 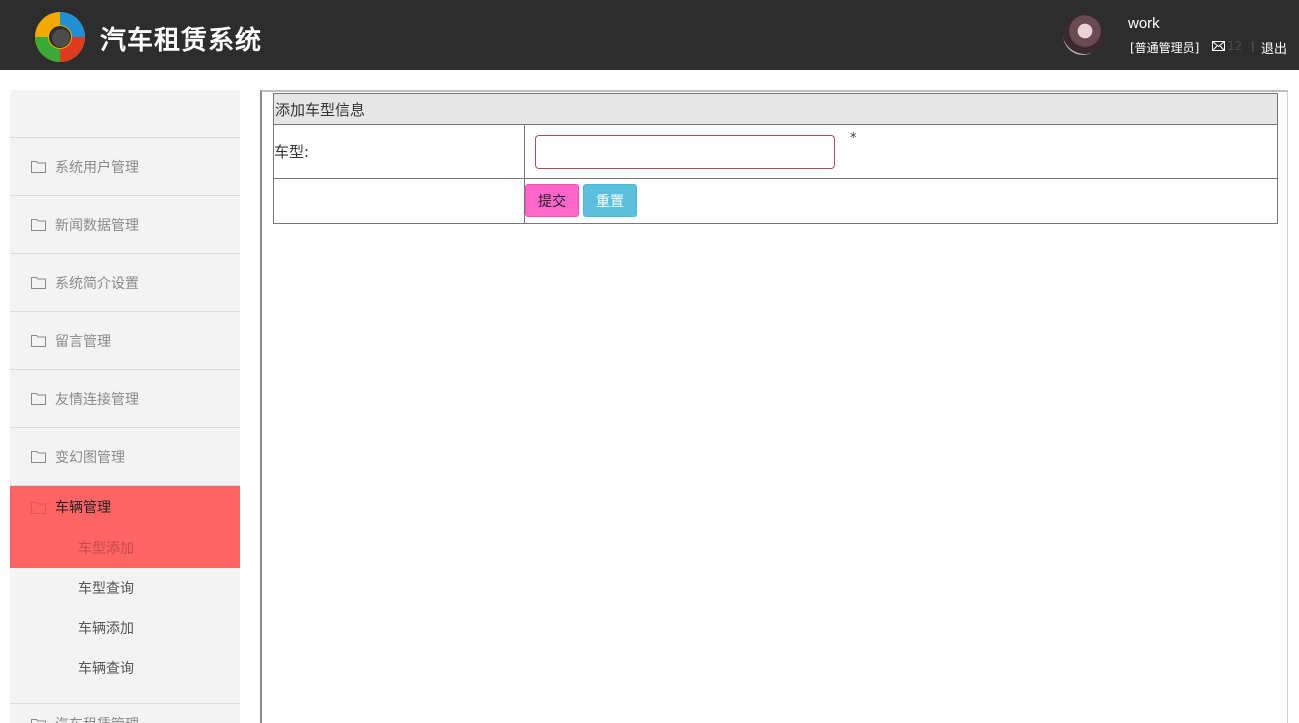 What do you see at coordinates (97, 225) in the screenshot?
I see `sidebar-item-label: 新闻数据管理` at bounding box center [97, 225].